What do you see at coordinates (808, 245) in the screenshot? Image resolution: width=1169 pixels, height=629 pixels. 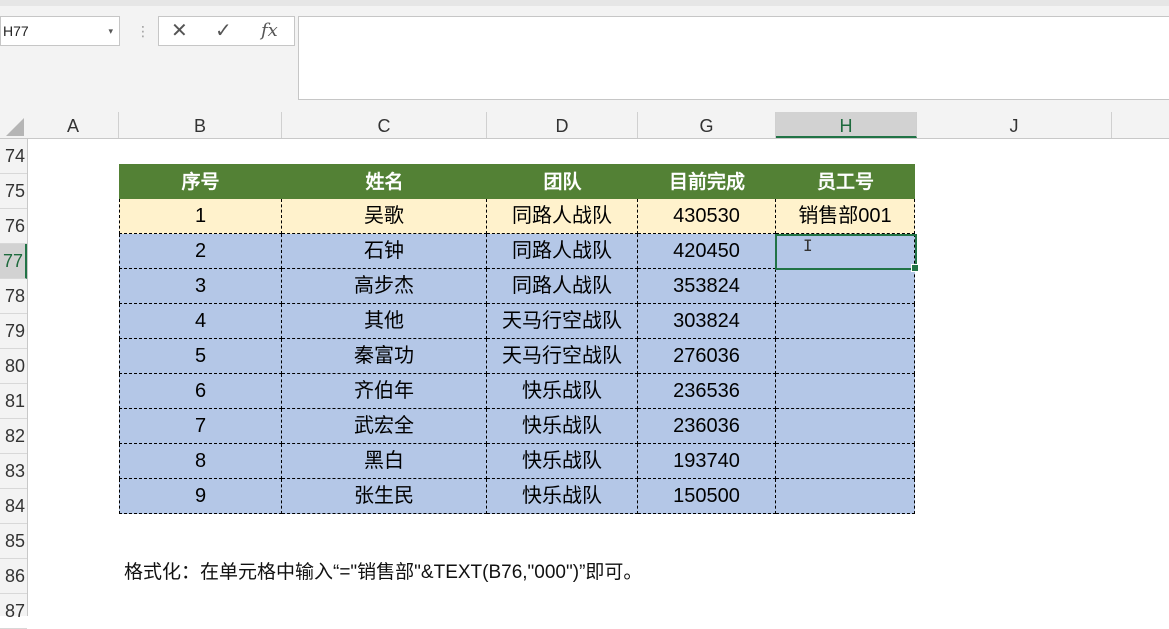 I see `text-cursor-icon: I` at bounding box center [808, 245].